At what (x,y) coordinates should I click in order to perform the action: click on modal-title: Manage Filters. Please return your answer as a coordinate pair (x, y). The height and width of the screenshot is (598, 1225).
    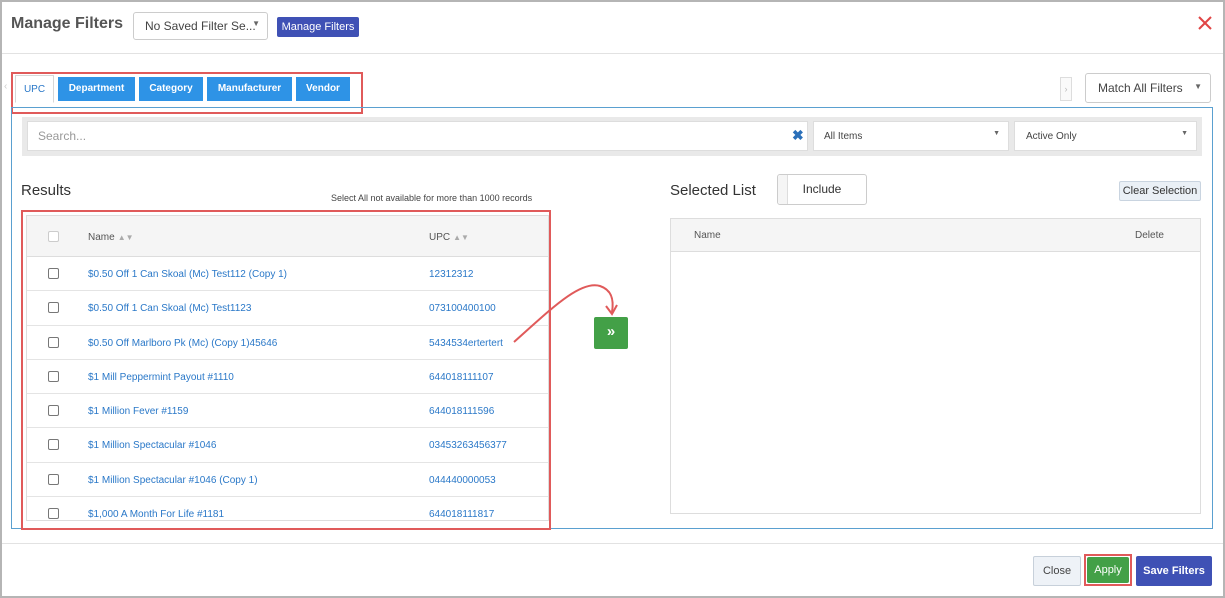
    Looking at the image, I should click on (67, 23).